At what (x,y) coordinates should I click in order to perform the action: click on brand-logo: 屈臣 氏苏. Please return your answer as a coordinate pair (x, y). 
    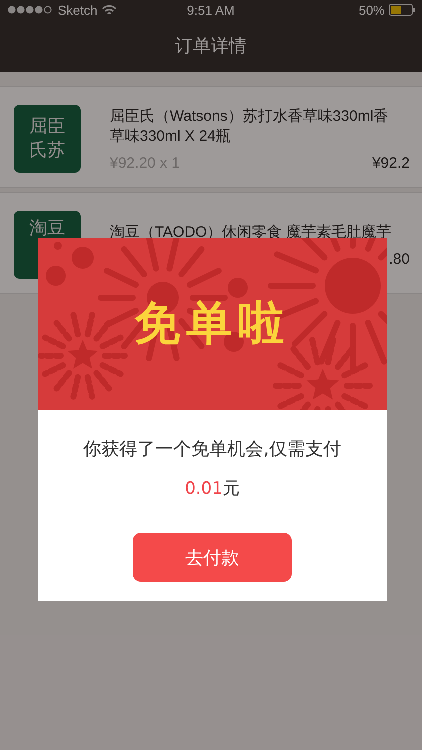
    Looking at the image, I should click on (47, 139).